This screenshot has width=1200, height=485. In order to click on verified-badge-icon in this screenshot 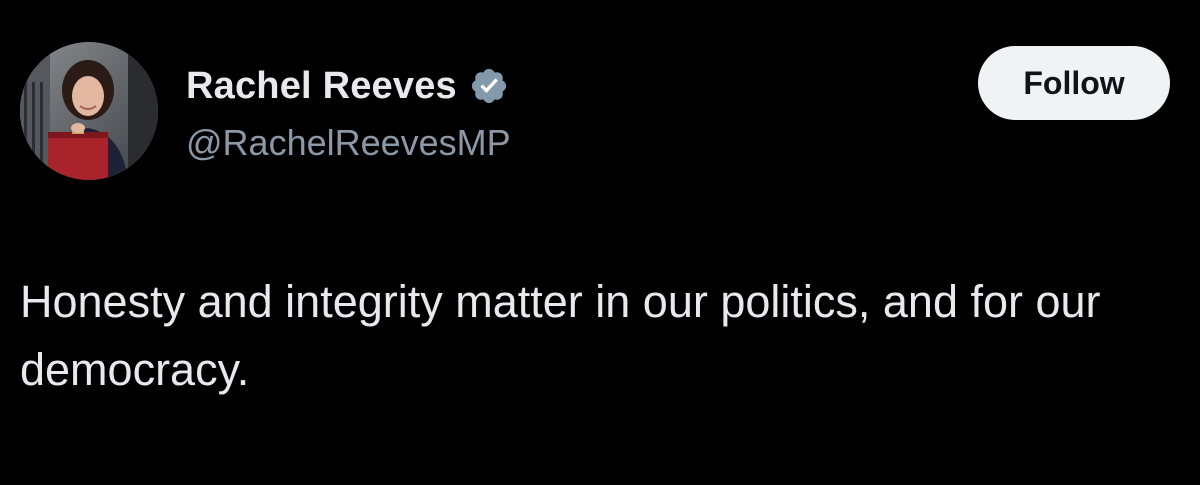, I will do `click(489, 86)`.